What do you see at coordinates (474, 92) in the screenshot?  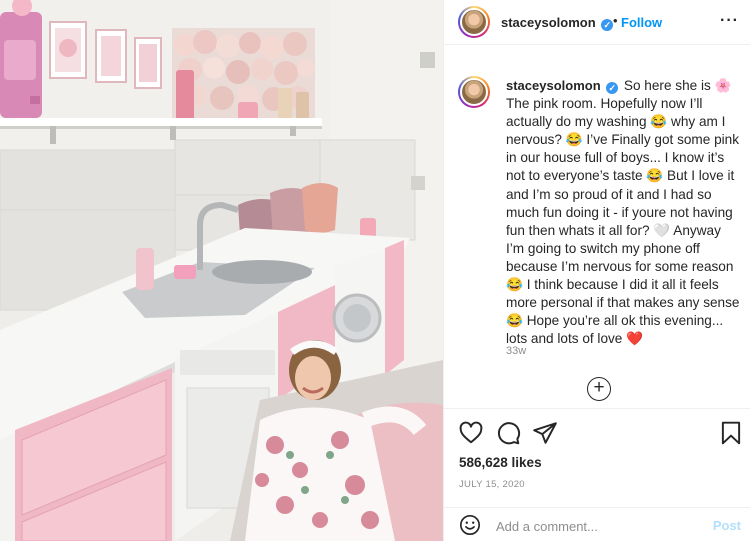 I see `caption-avatar` at bounding box center [474, 92].